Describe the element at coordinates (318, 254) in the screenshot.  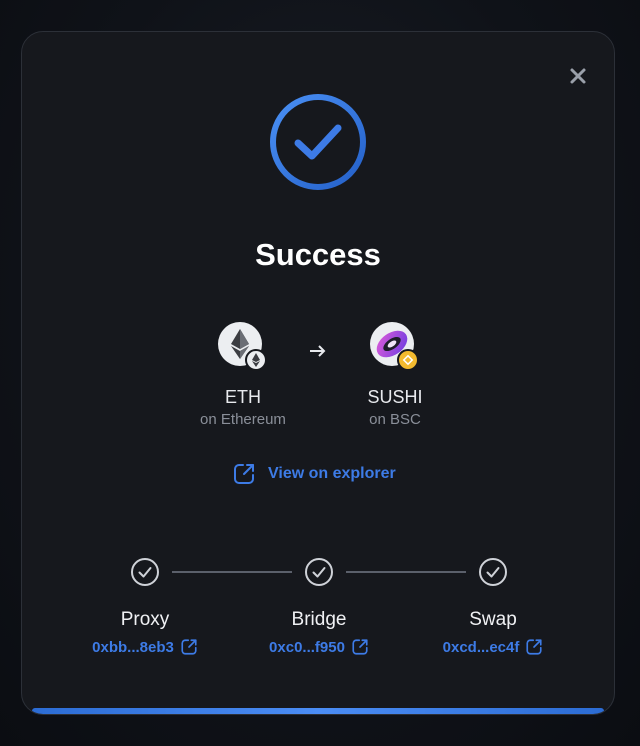
I see `modal-title: Success` at that location.